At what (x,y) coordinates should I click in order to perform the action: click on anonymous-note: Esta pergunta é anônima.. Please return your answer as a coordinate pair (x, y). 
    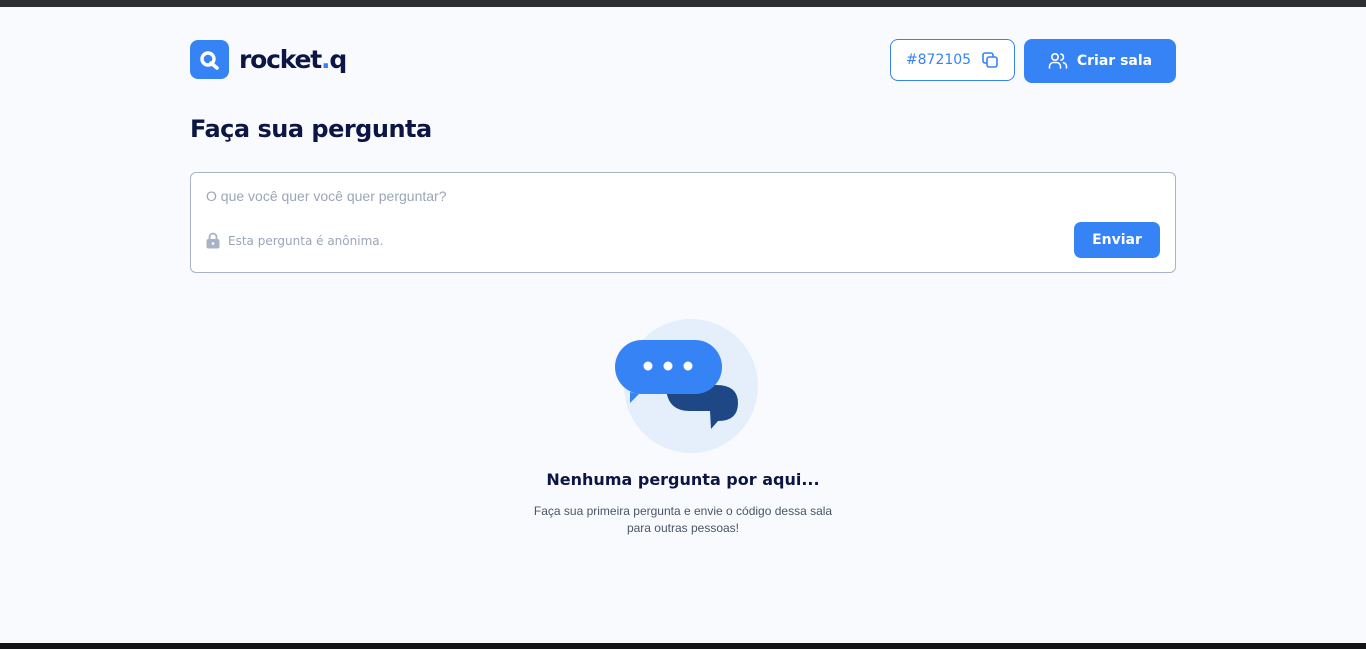
    Looking at the image, I should click on (294, 240).